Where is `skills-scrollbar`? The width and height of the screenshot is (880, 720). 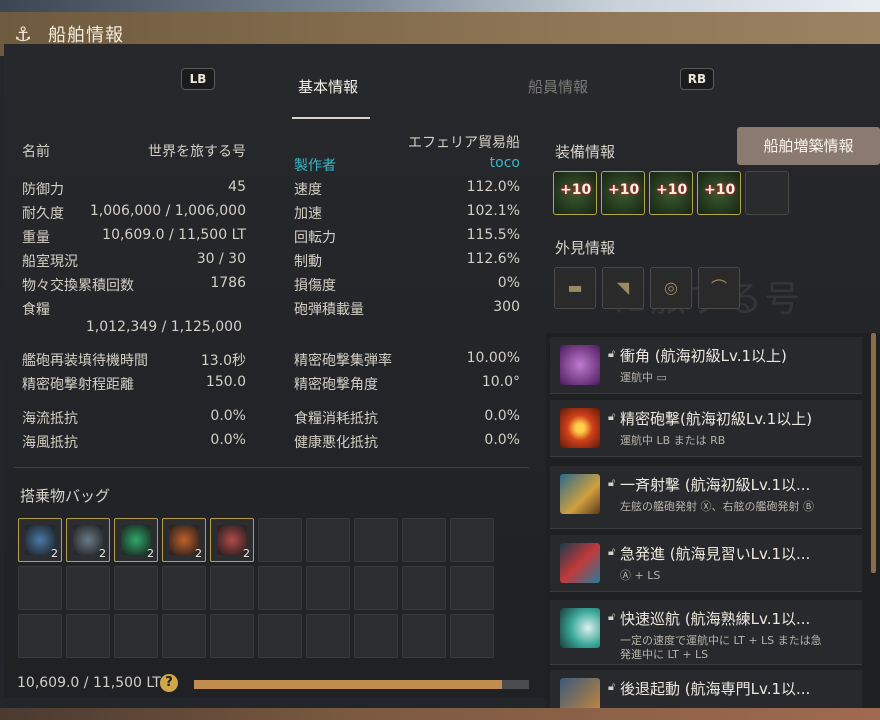
skills-scrollbar is located at coordinates (873, 453).